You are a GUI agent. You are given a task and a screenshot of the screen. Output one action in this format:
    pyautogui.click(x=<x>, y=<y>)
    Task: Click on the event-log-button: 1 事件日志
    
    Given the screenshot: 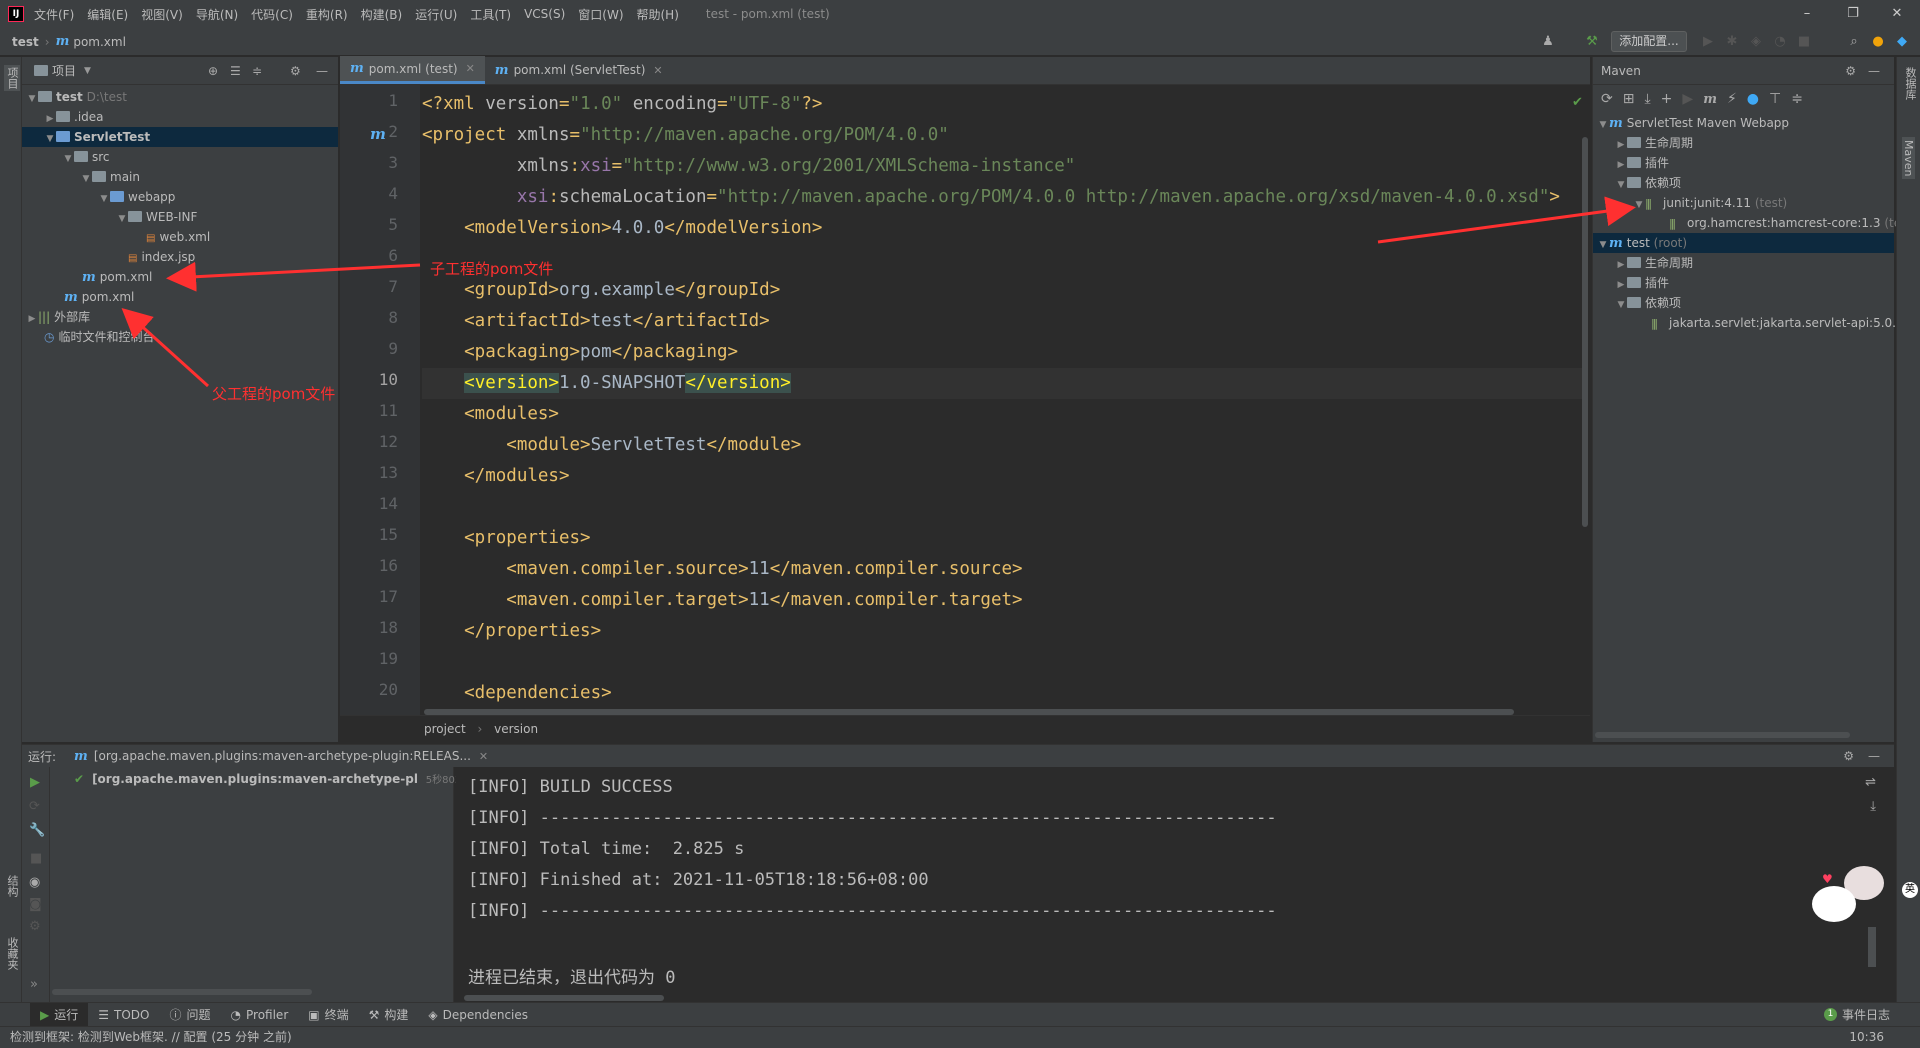 What is the action you would take?
    pyautogui.click(x=1857, y=1015)
    